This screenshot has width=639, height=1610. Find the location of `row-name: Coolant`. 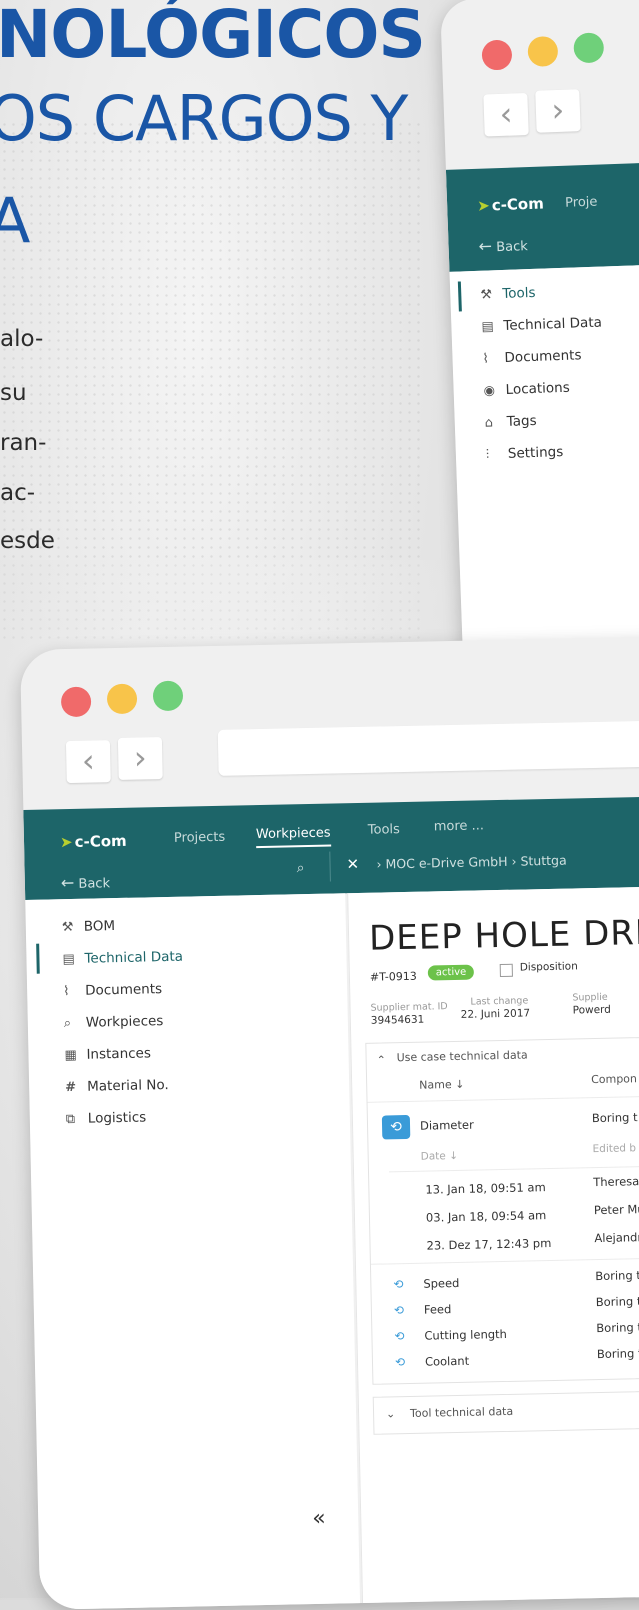

row-name: Coolant is located at coordinates (447, 1361).